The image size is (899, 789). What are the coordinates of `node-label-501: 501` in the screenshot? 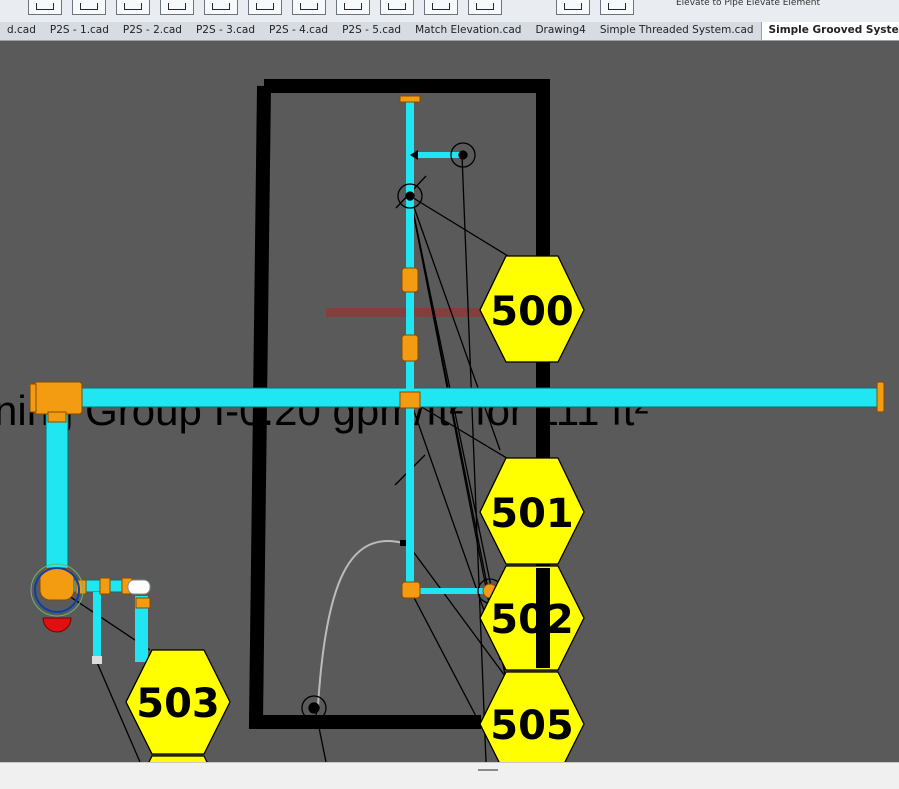 It's located at (532, 511).